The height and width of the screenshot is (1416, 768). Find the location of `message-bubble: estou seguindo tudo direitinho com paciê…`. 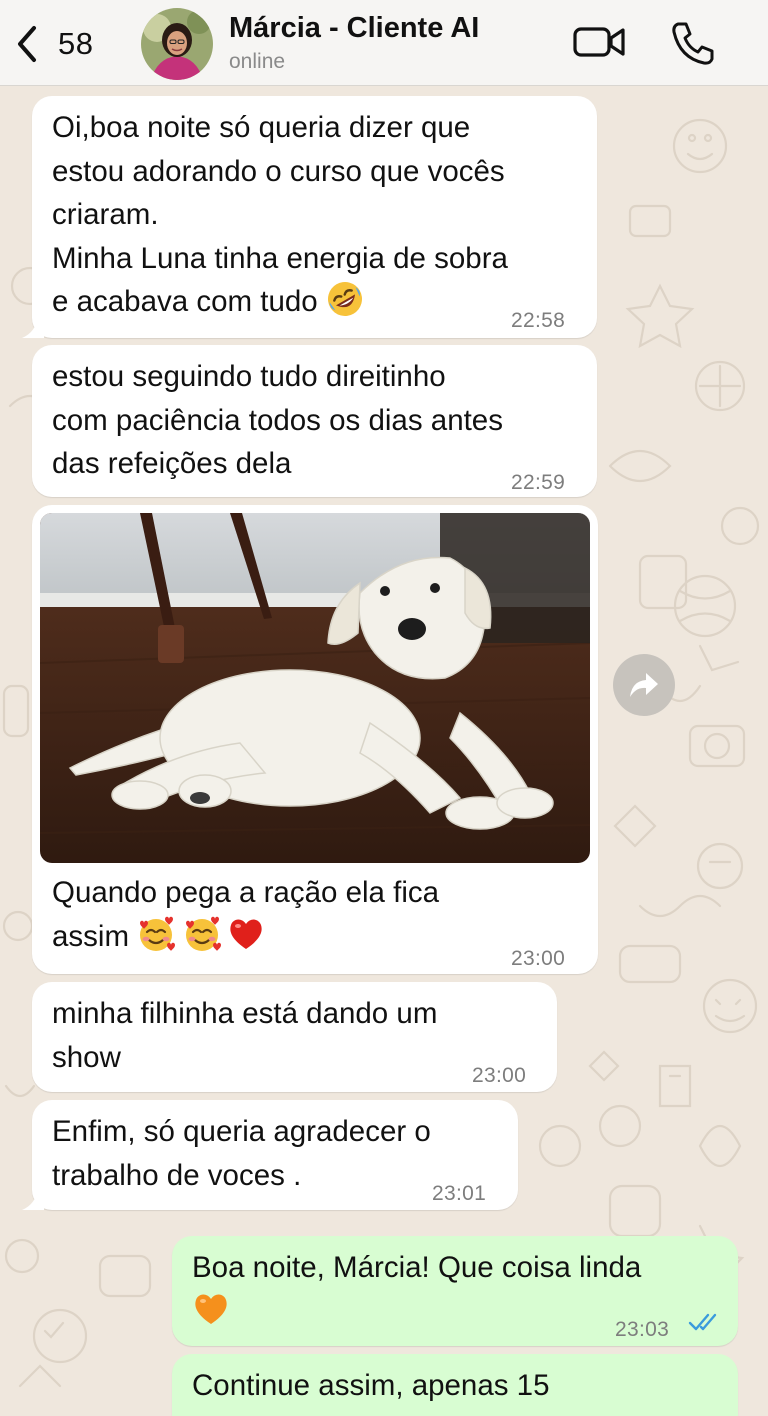

message-bubble: estou seguindo tudo direitinho com paciê… is located at coordinates (314, 421).